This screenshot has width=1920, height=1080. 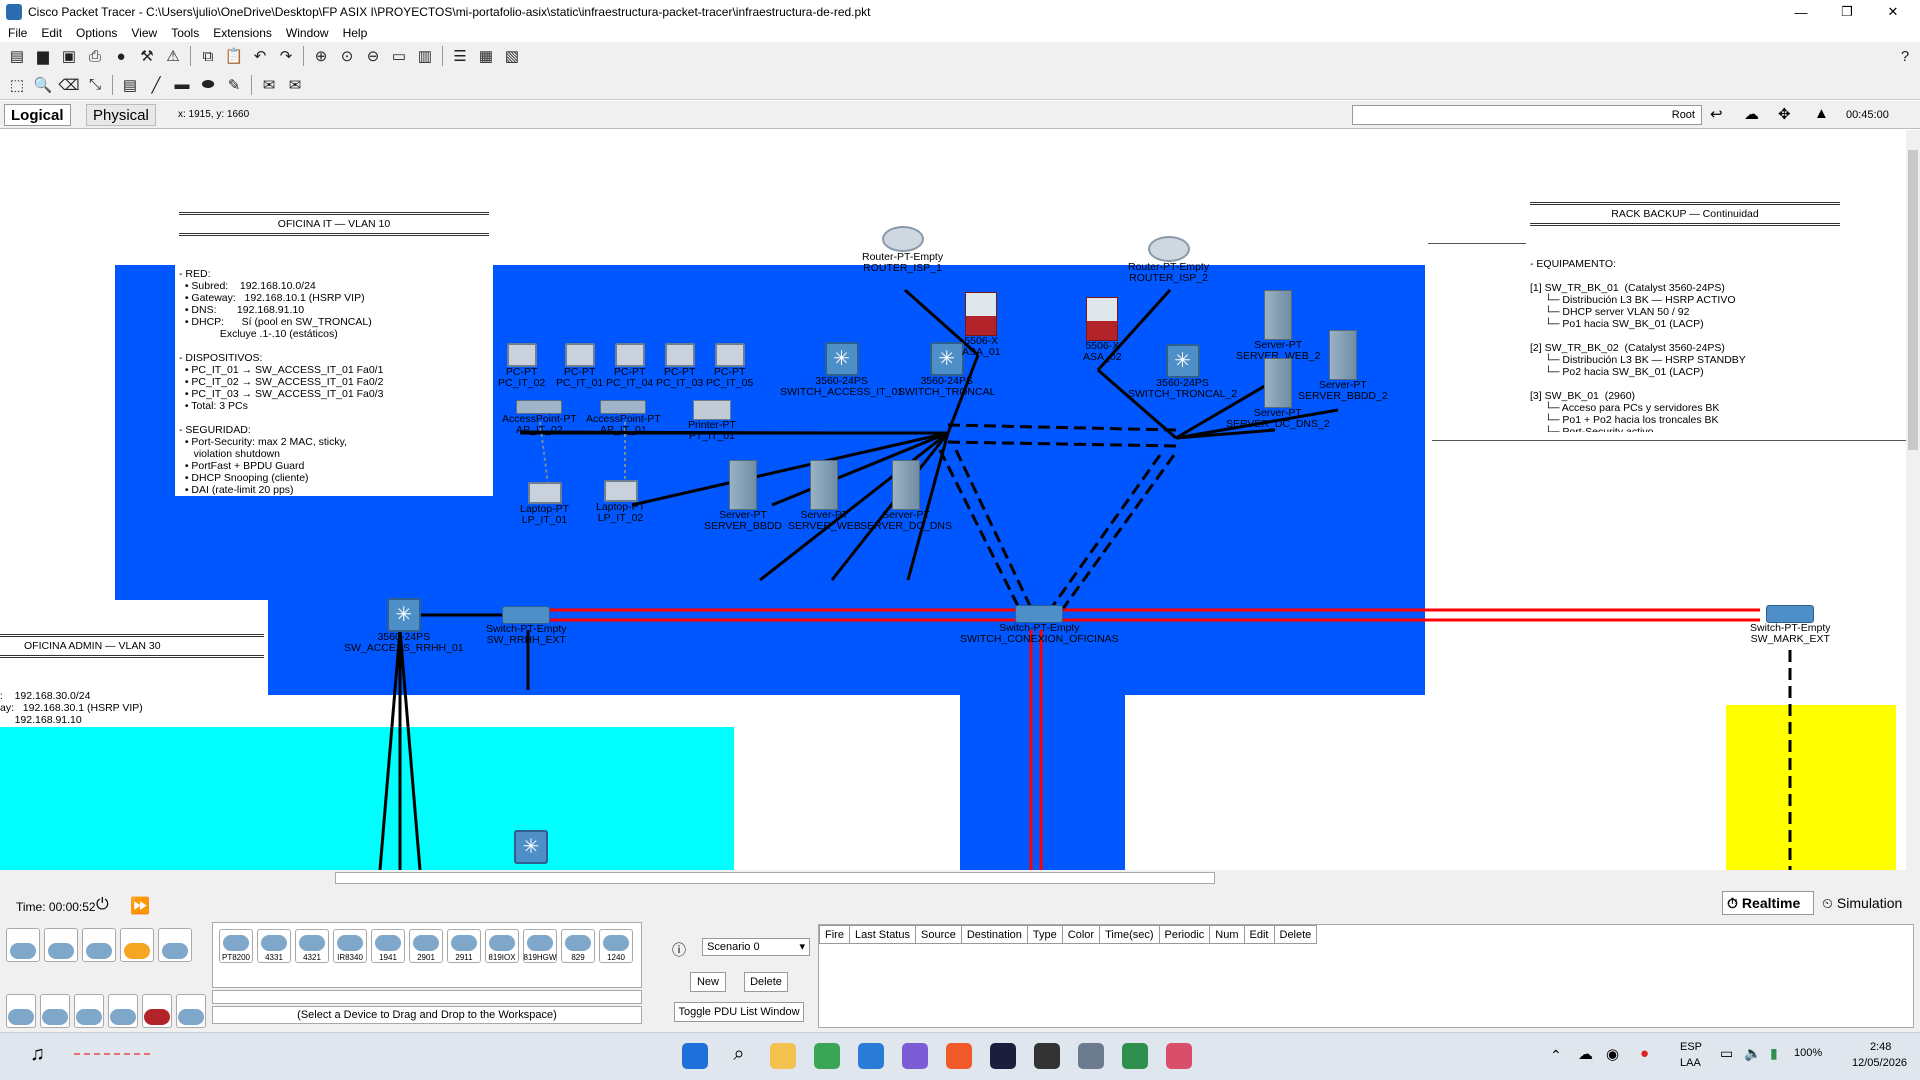 I want to click on select-icon: ⬚, so click(x=17, y=85).